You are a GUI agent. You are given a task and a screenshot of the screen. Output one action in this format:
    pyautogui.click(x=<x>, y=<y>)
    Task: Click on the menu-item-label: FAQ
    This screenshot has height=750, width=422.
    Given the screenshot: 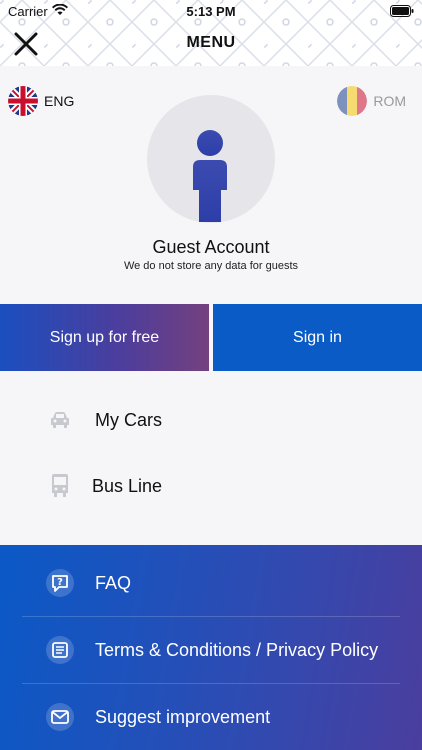 What is the action you would take?
    pyautogui.click(x=113, y=582)
    